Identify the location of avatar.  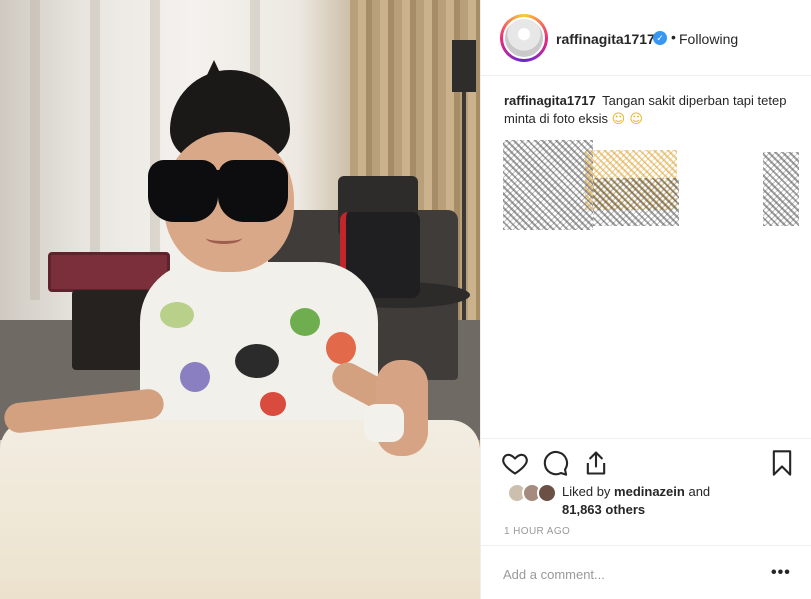
(524, 38).